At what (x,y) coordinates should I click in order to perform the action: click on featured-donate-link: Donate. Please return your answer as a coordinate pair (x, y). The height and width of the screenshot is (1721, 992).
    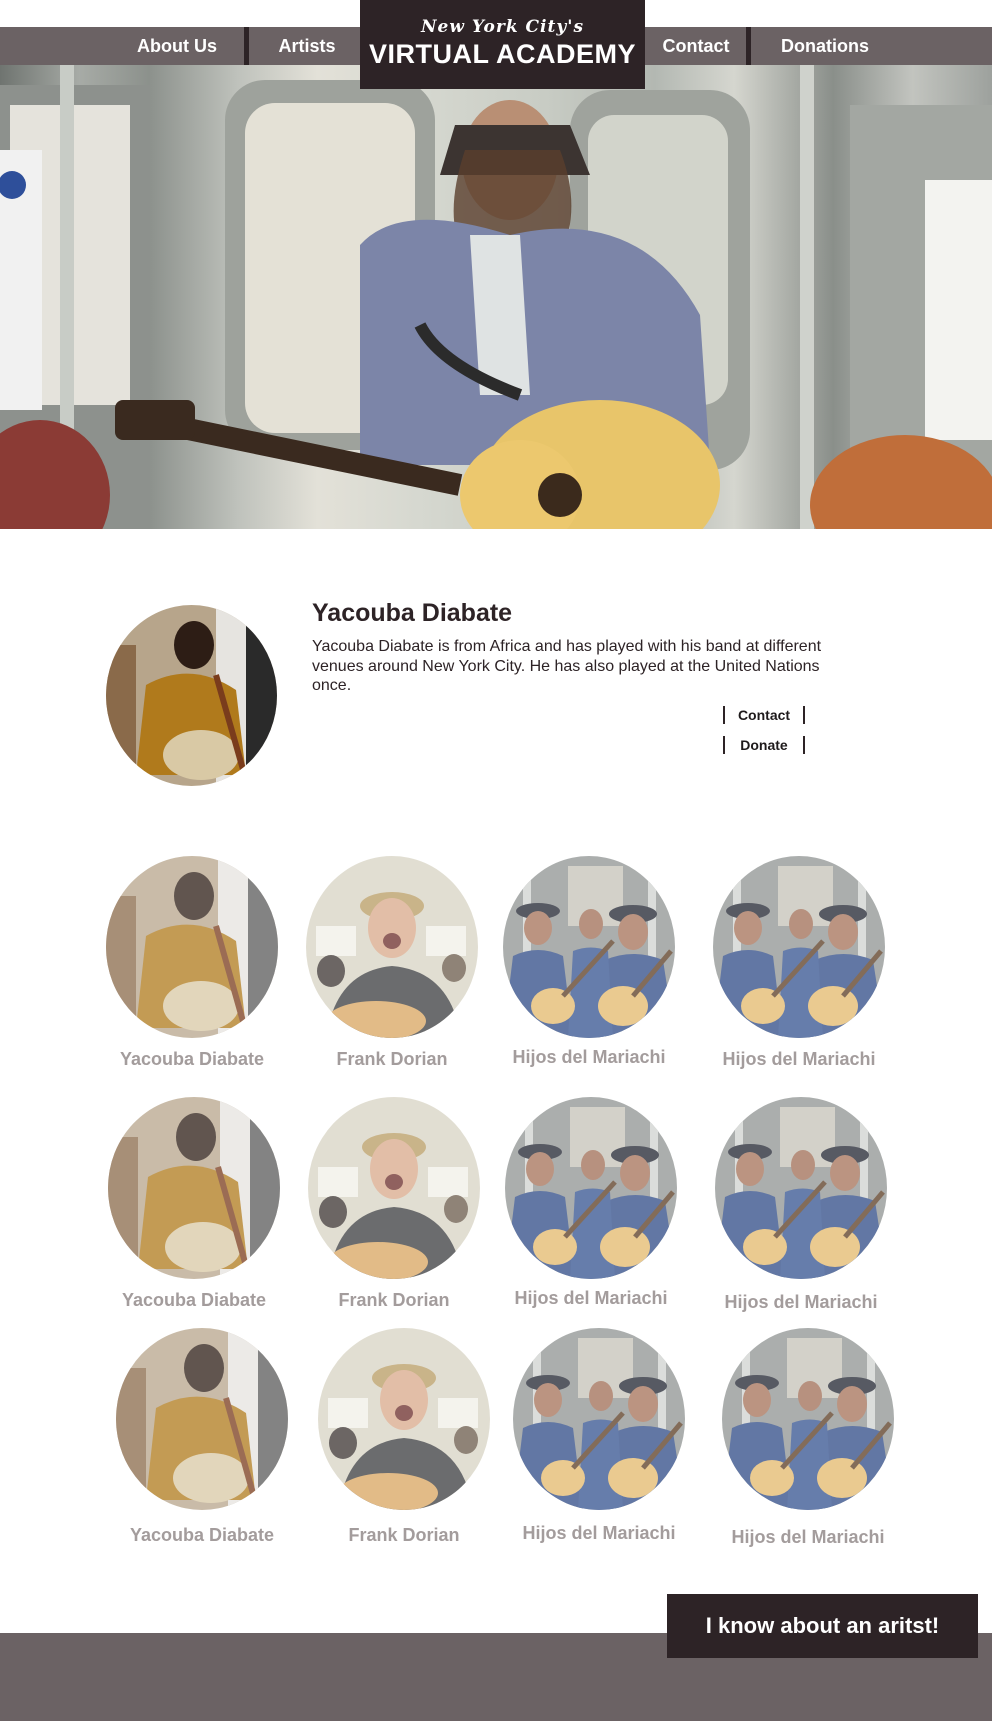
    Looking at the image, I should click on (764, 745).